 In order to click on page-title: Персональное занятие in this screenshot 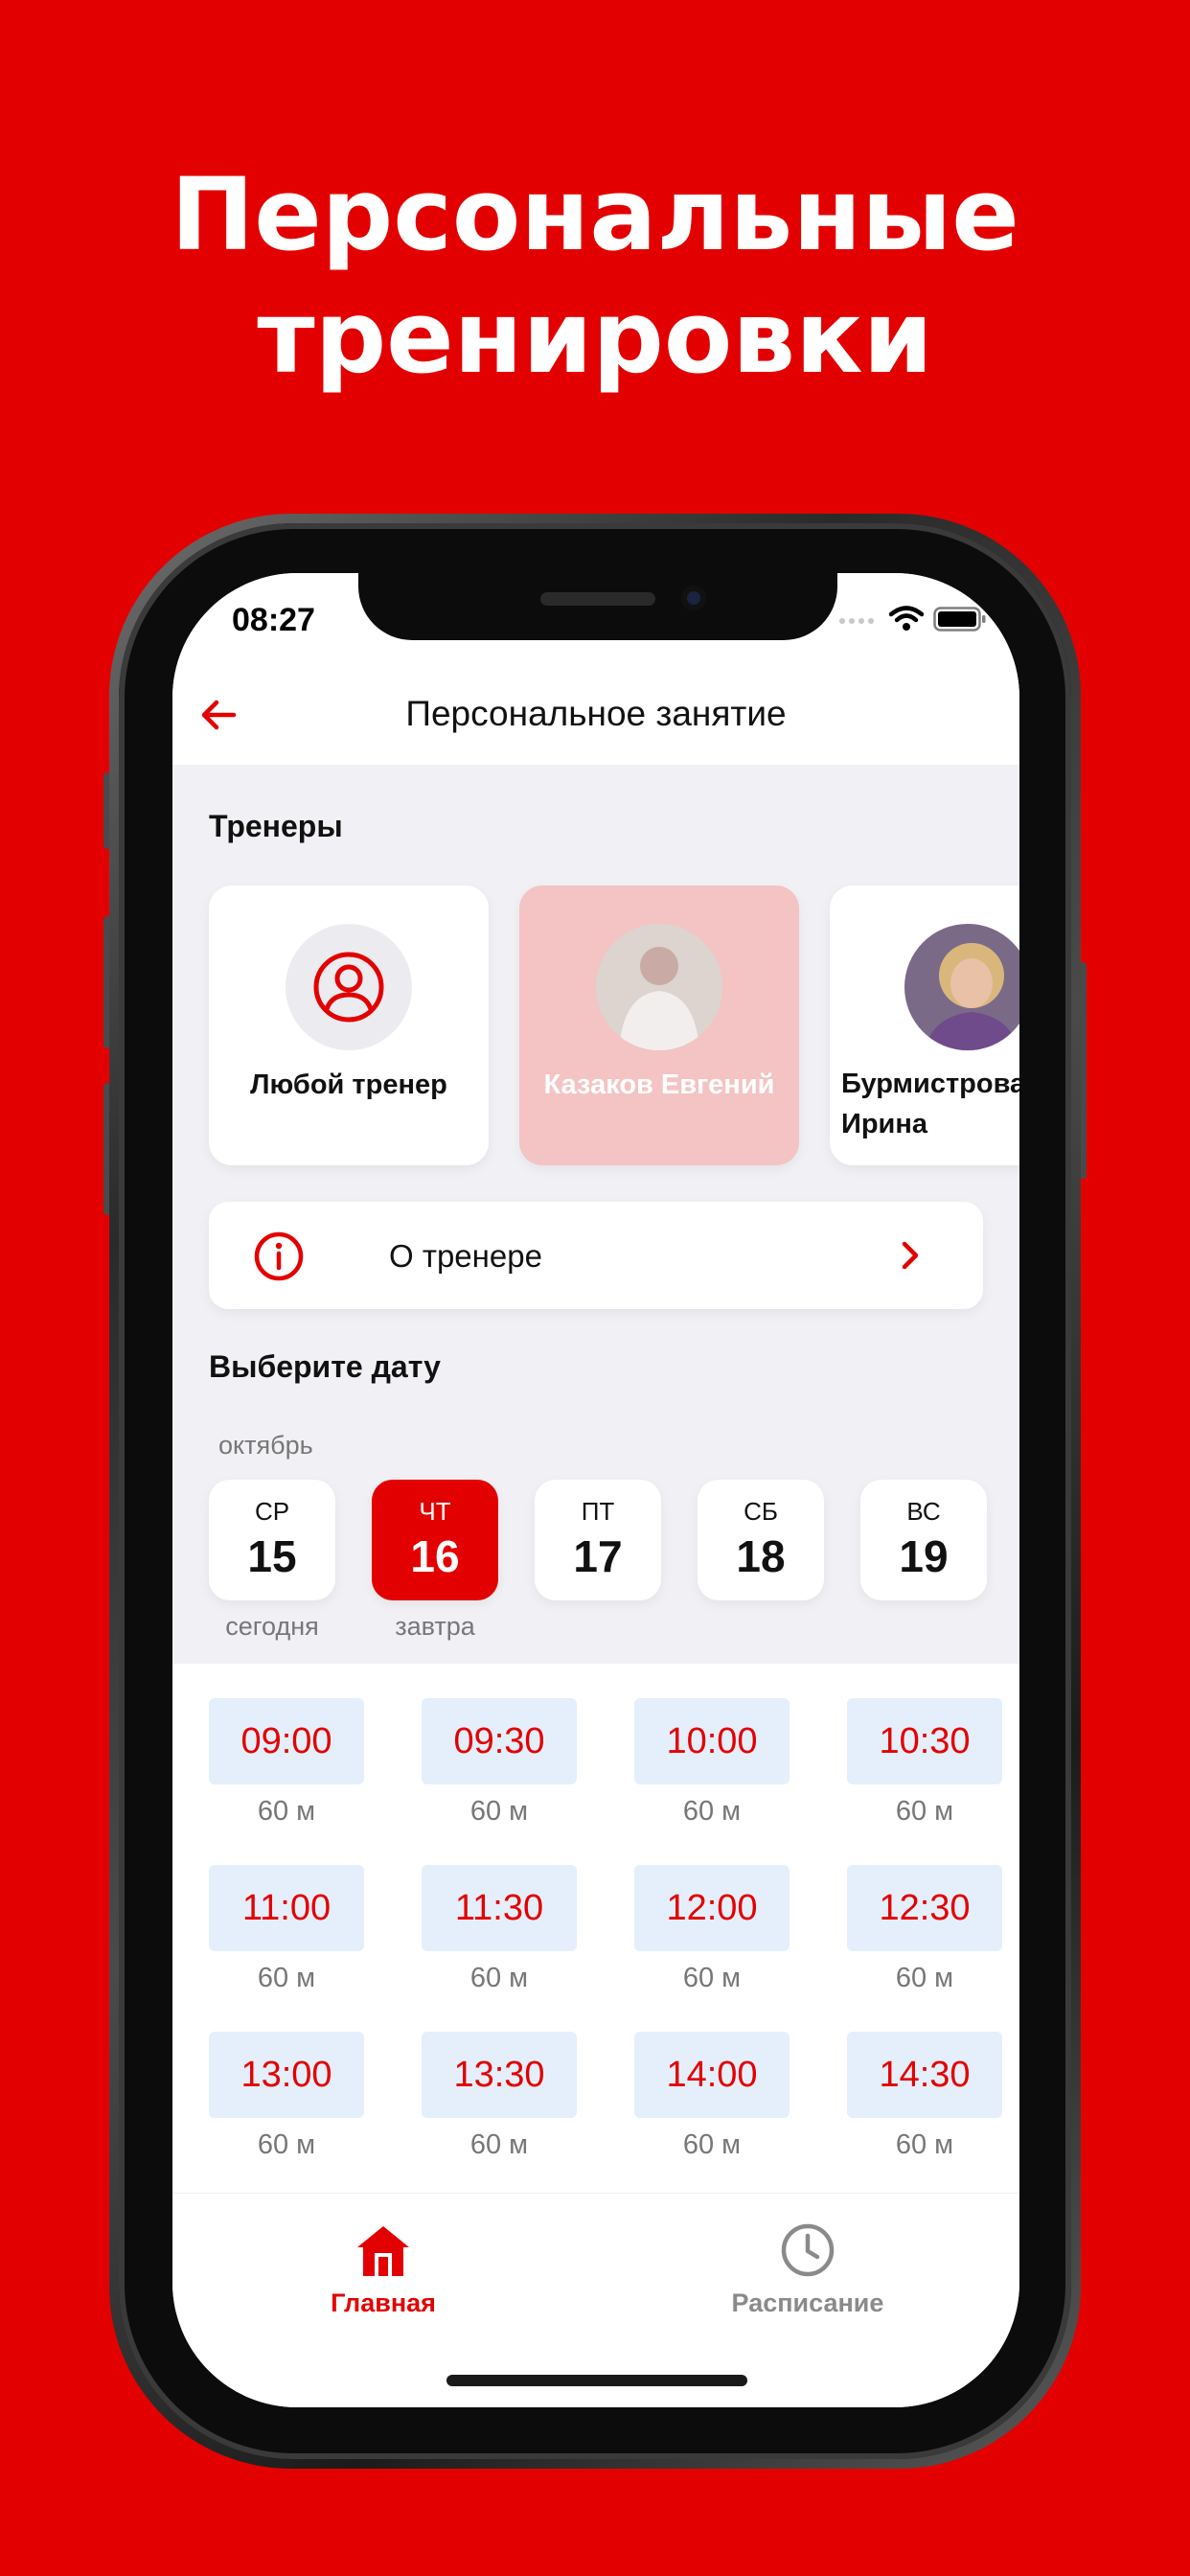, I will do `click(596, 713)`.